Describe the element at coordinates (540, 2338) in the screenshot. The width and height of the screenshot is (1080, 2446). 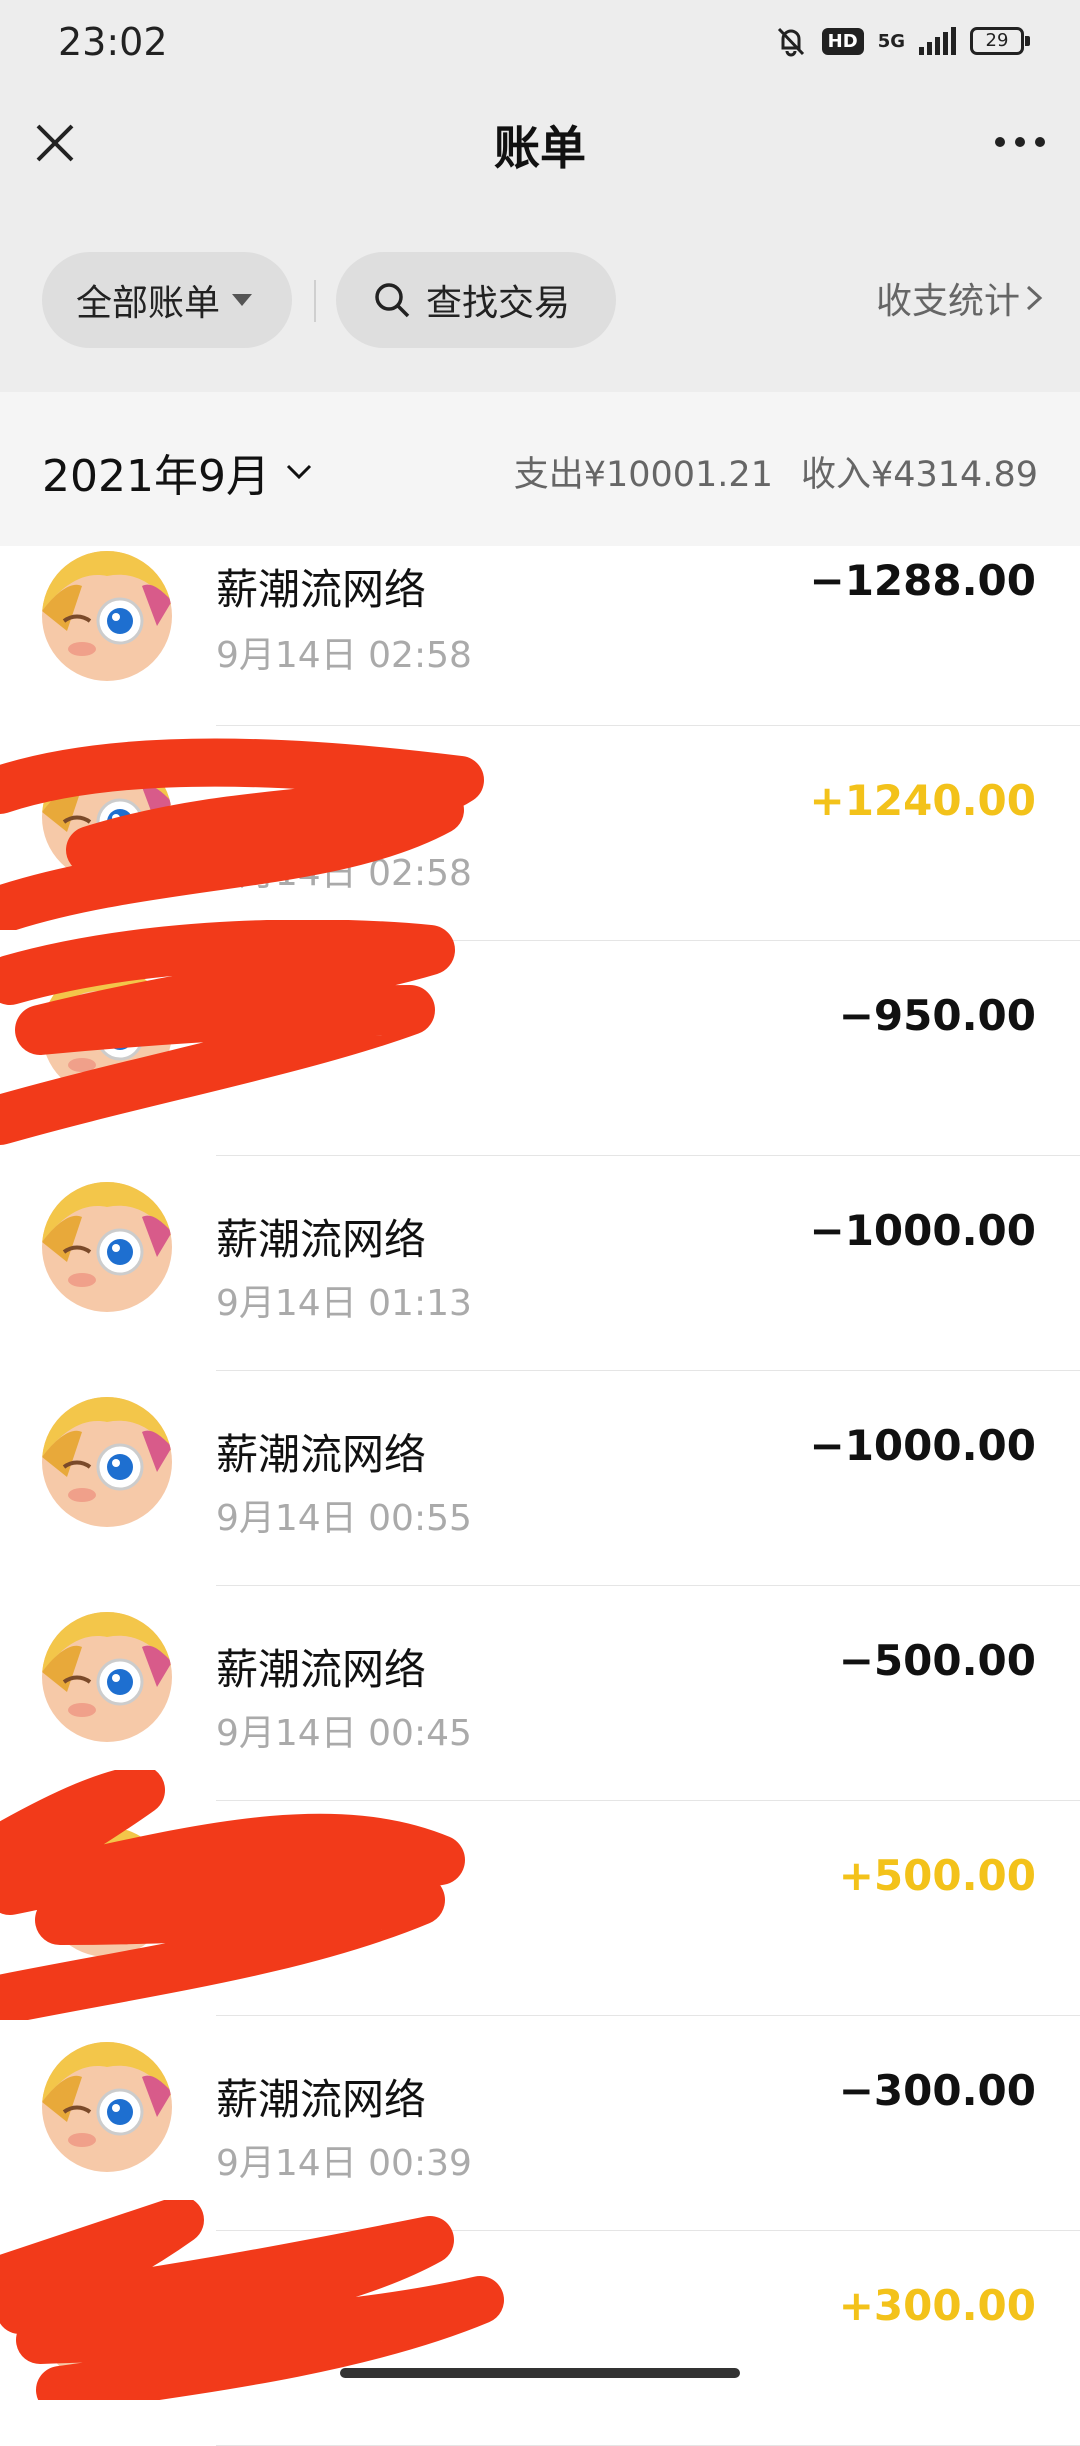
I see `transaction-row: +300.00` at that location.